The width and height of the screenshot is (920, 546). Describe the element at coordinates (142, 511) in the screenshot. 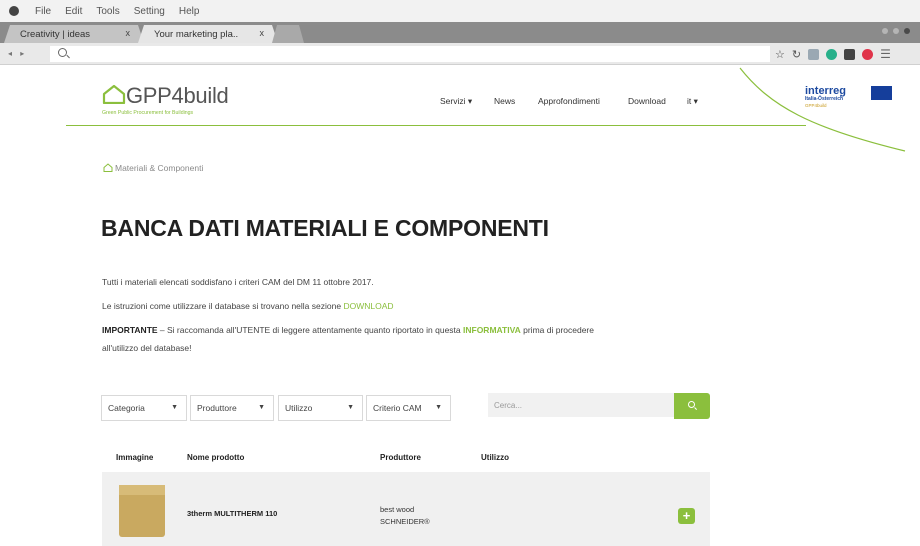

I see `product-image` at that location.